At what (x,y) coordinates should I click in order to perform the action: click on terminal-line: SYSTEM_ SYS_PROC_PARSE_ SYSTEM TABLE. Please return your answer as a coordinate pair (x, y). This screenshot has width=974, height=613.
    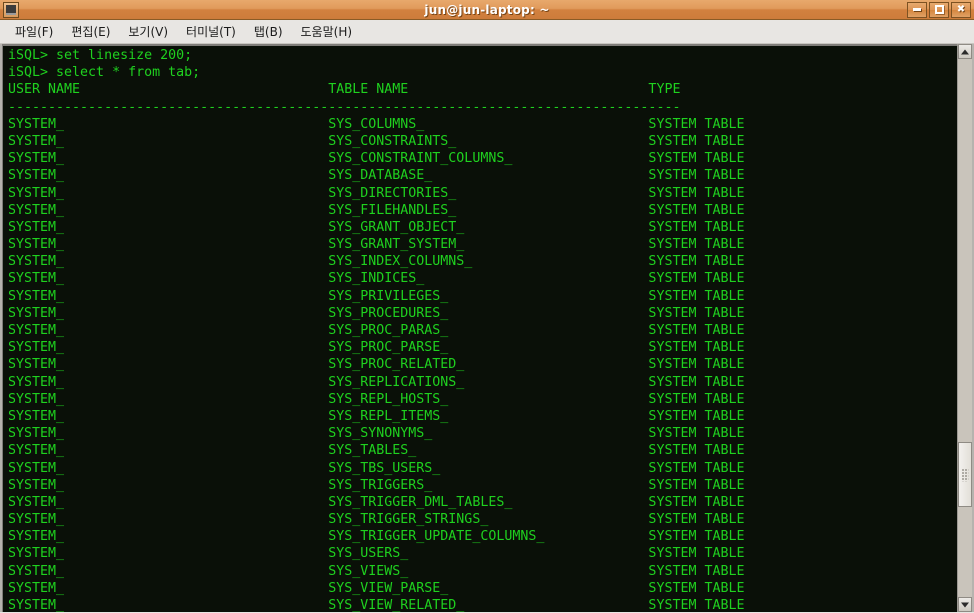
    Looking at the image, I should click on (376, 348).